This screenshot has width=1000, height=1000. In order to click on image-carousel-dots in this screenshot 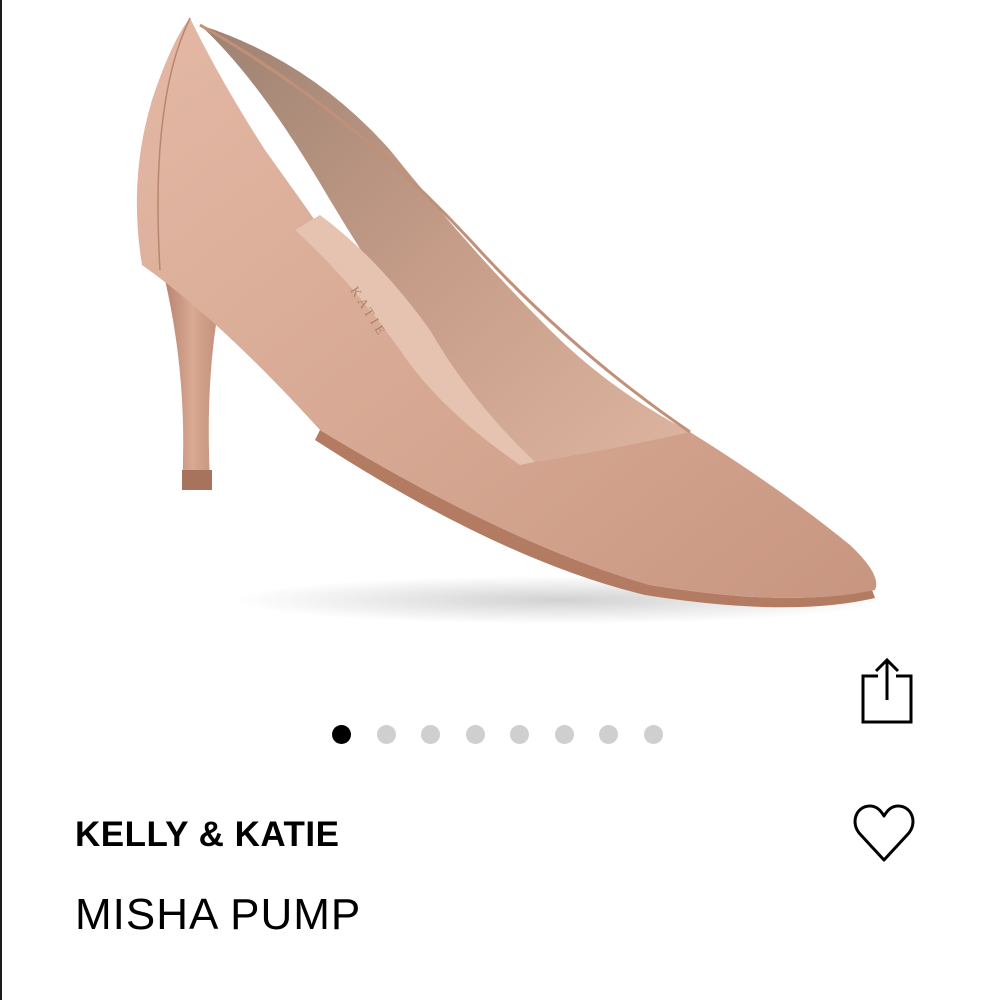, I will do `click(497, 734)`.